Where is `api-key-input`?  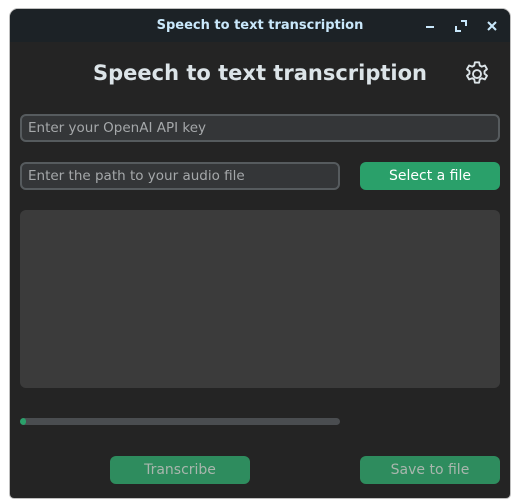 api-key-input is located at coordinates (260, 128).